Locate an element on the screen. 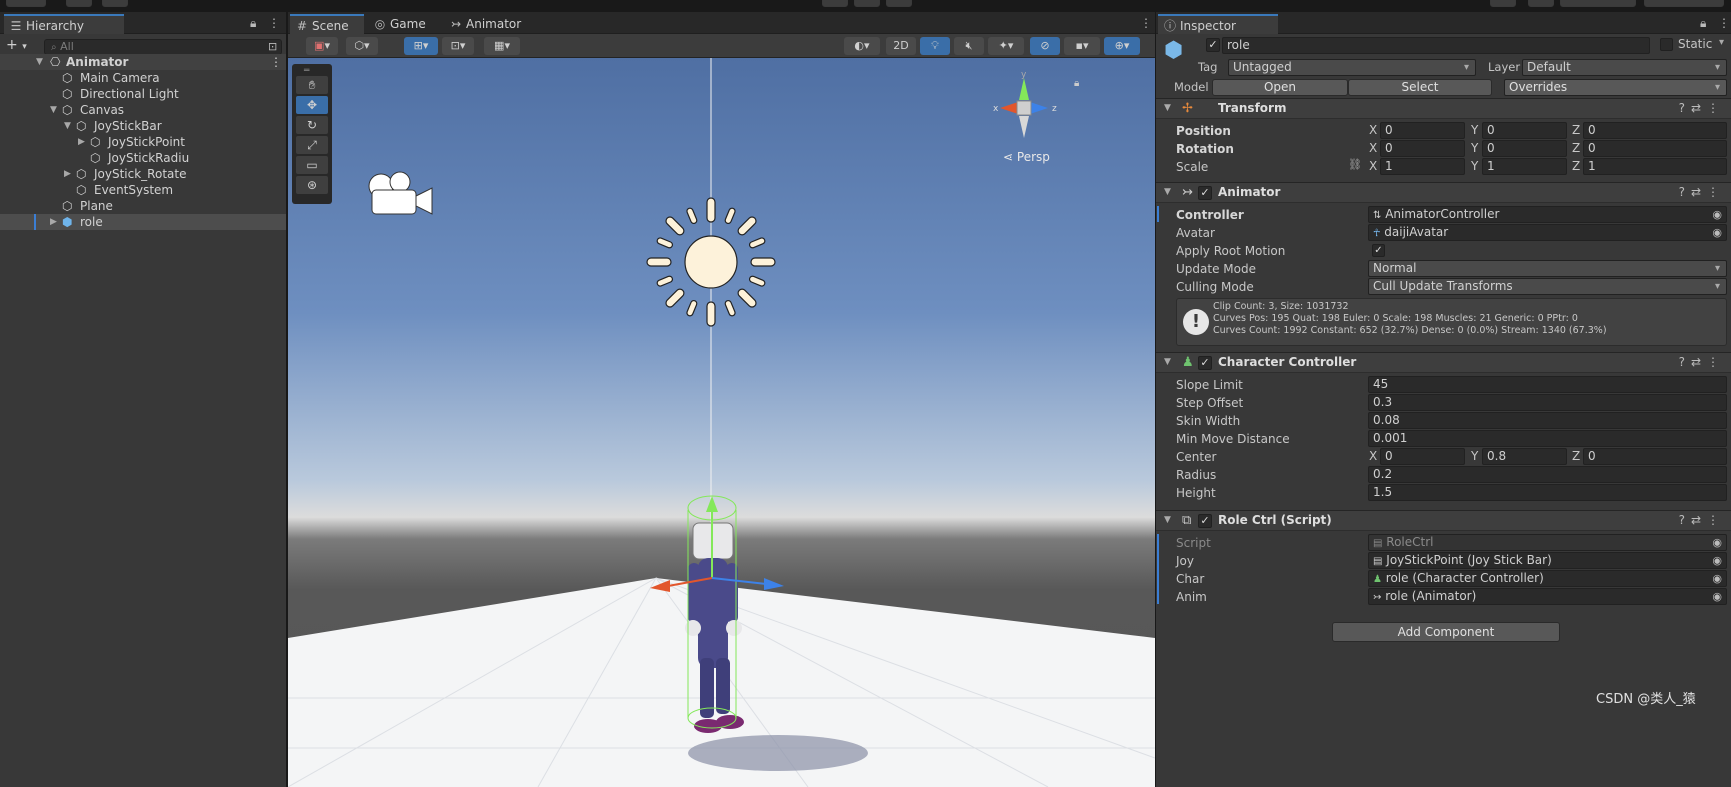 This screenshot has height=787, width=1731. lighting-toggle: 💡︎ is located at coordinates (935, 46).